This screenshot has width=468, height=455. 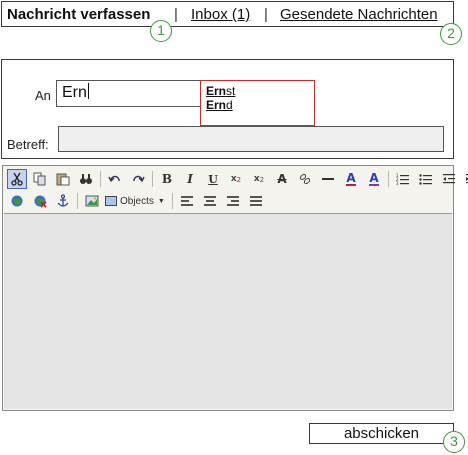 I want to click on subscript-icon: x2, so click(x=236, y=179).